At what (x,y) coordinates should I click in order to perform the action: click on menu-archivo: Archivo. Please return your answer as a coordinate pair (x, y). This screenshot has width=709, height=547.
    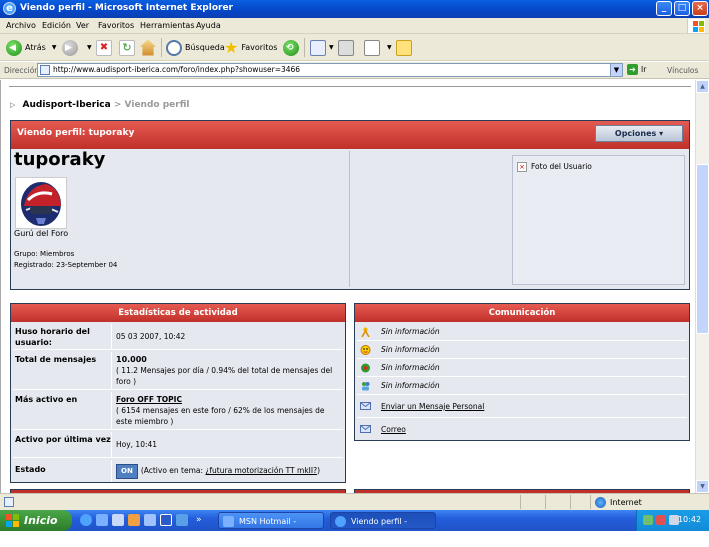
    Looking at the image, I should click on (21, 25).